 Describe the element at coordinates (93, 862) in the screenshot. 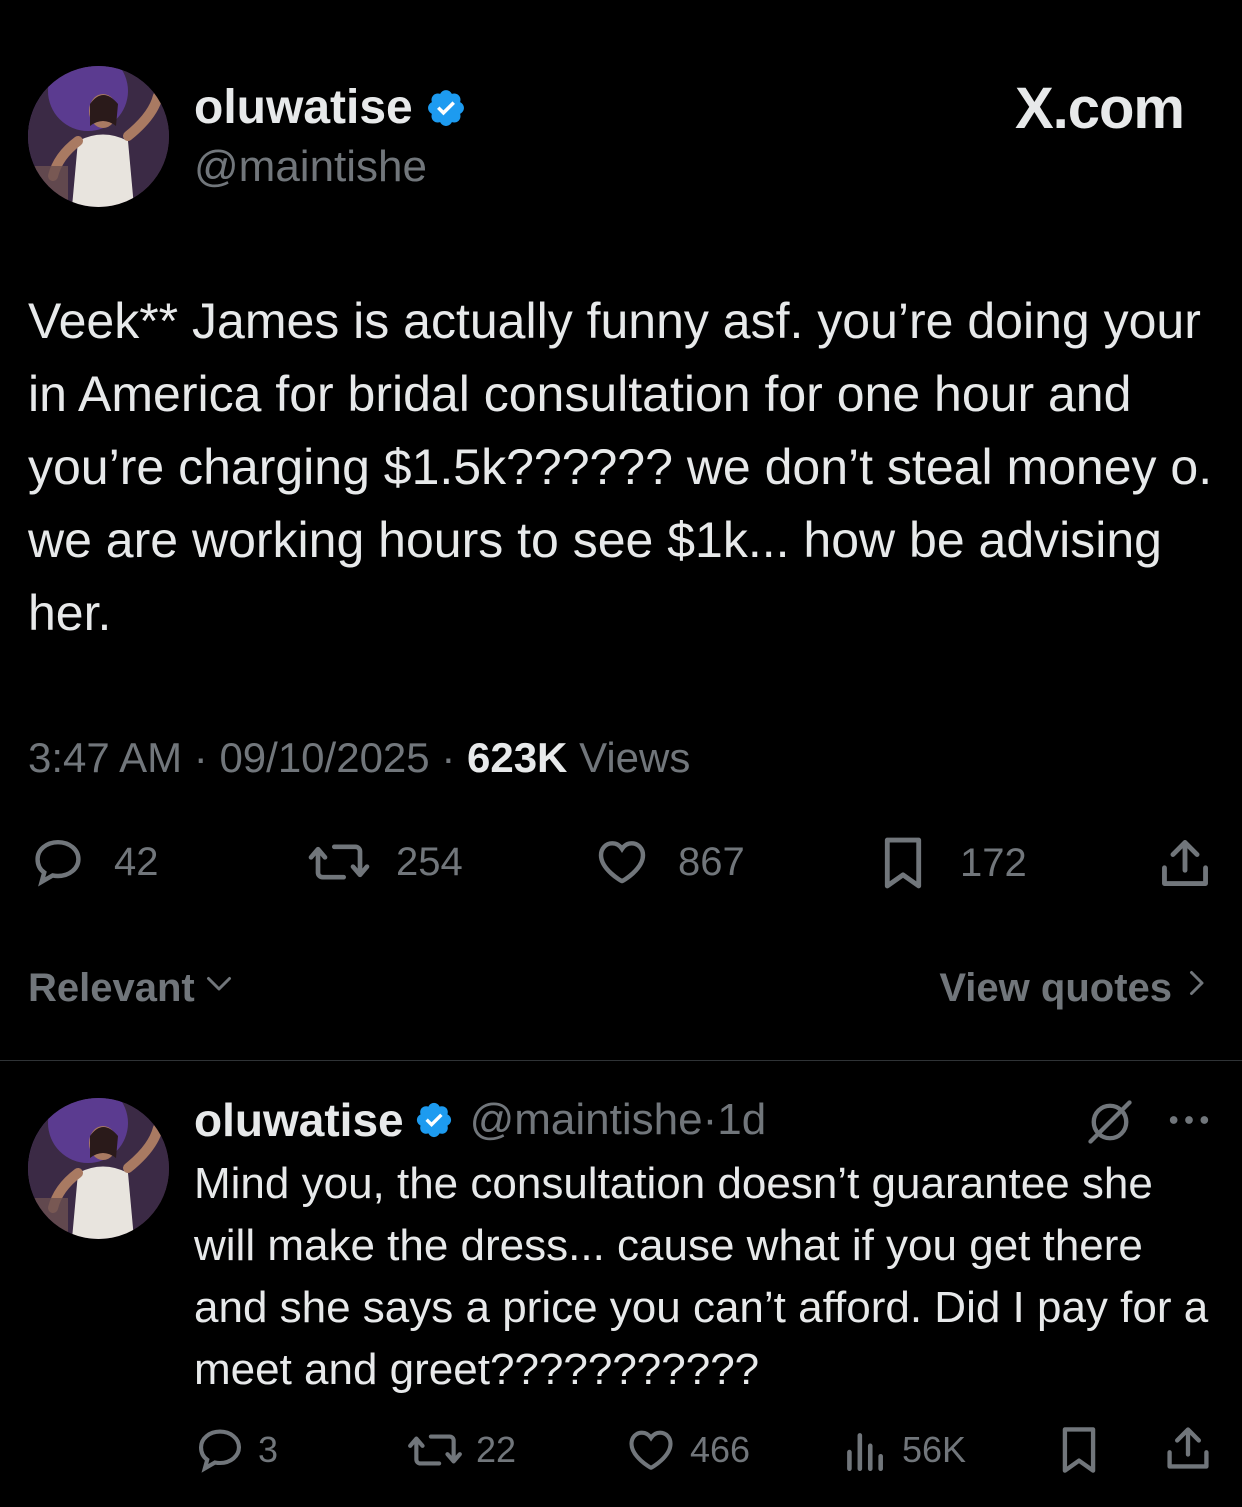

I see `reply-button: 42` at that location.